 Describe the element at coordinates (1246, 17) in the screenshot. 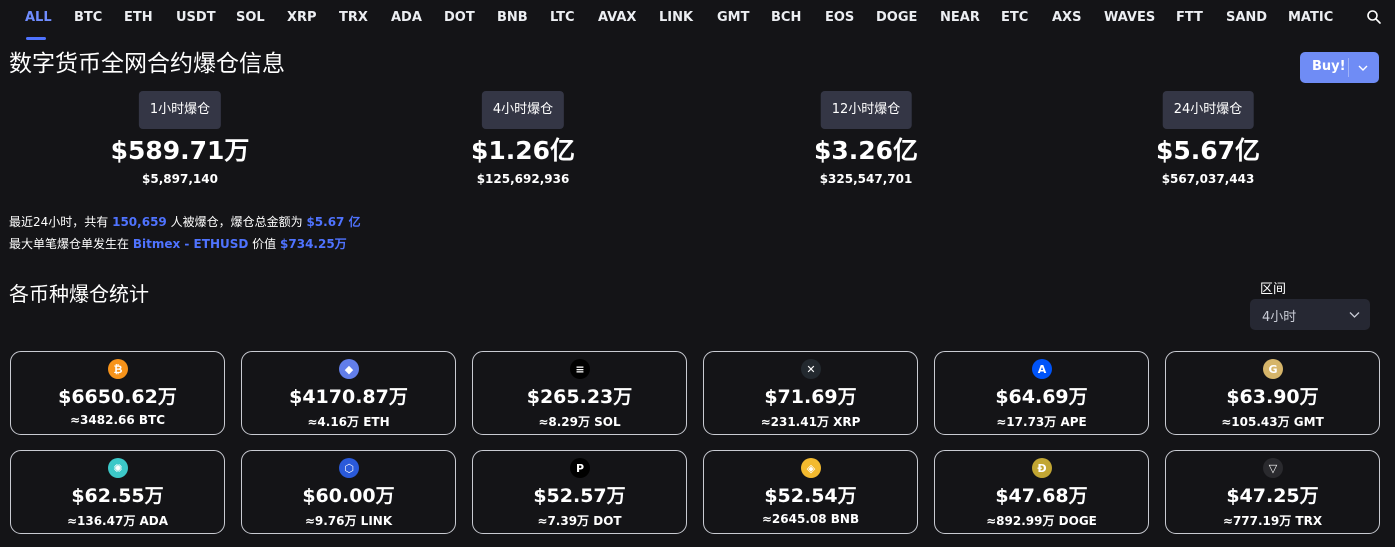

I see `tab-sand: SAND` at that location.